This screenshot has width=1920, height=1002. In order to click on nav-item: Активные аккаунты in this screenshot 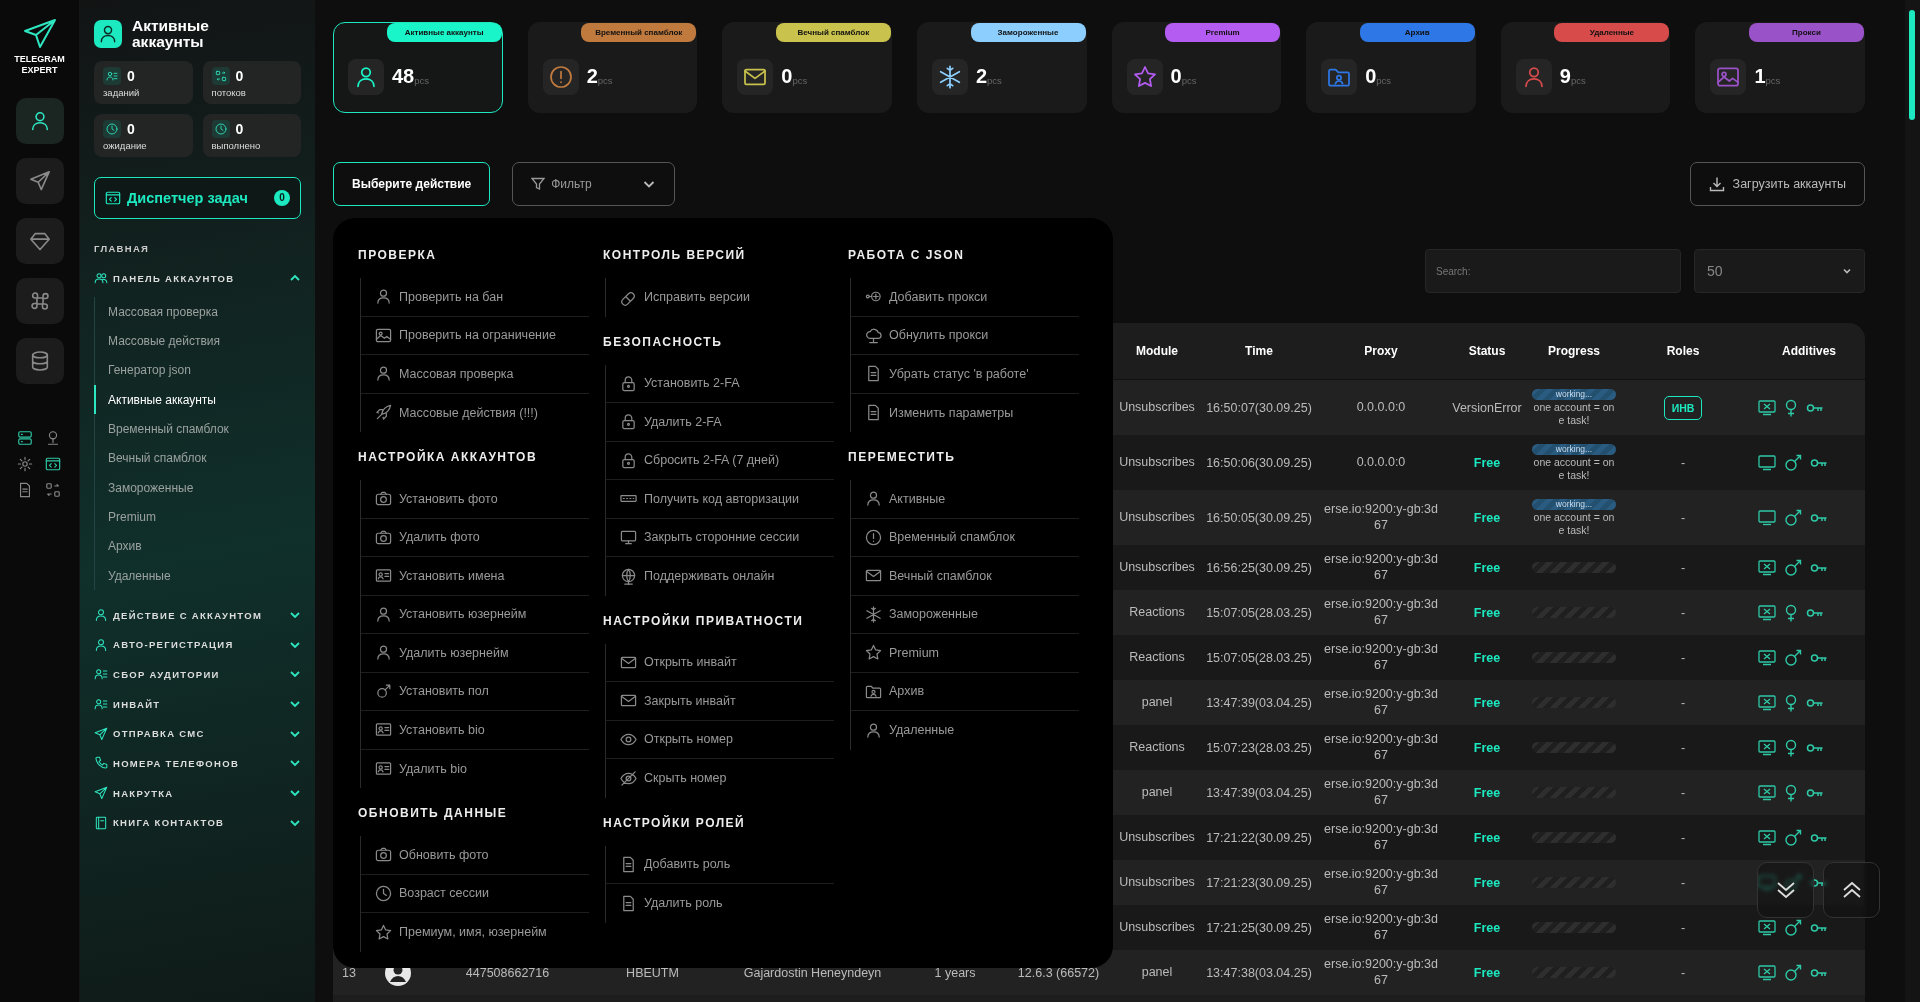, I will do `click(197, 400)`.